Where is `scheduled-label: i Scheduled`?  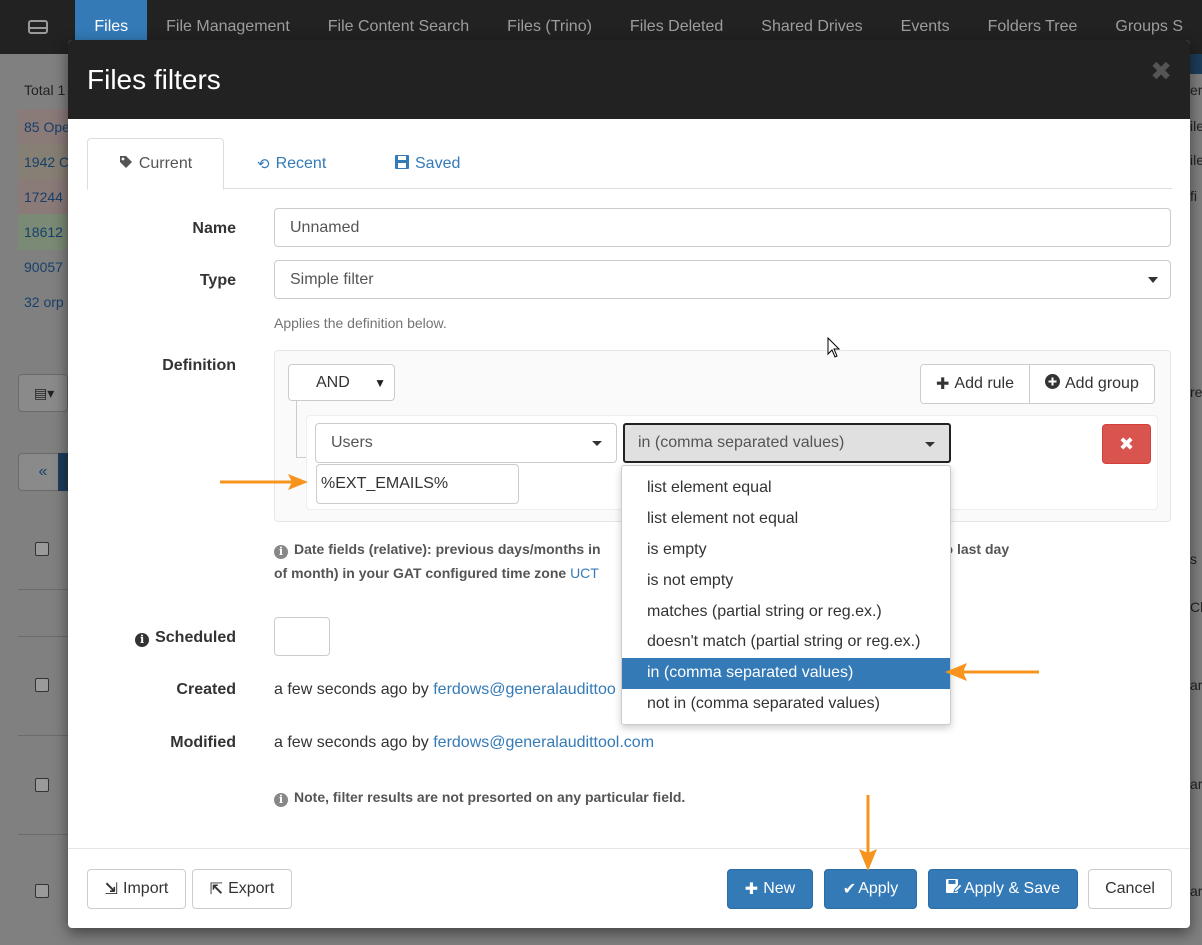
scheduled-label: i Scheduled is located at coordinates (185, 638).